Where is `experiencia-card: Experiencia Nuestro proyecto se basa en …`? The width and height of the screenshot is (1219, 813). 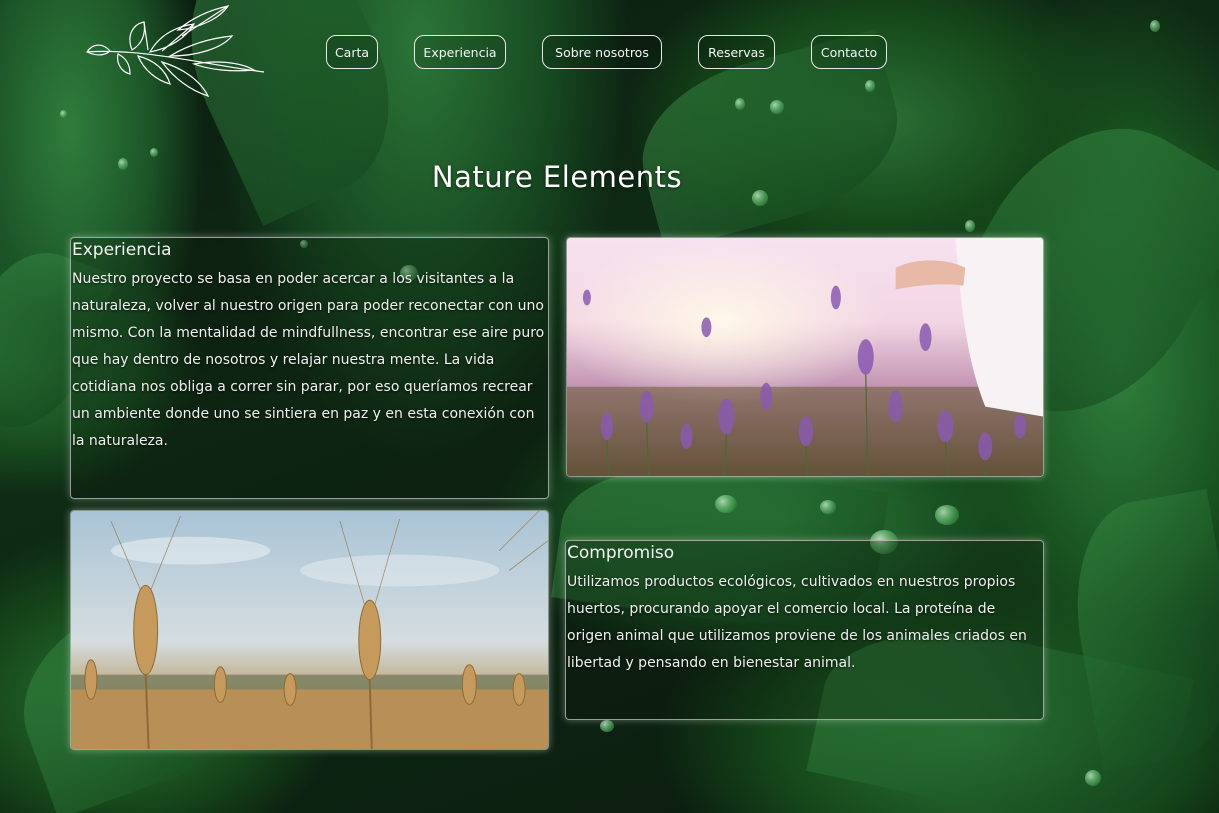 experiencia-card: Experiencia Nuestro proyecto se basa en … is located at coordinates (309, 368).